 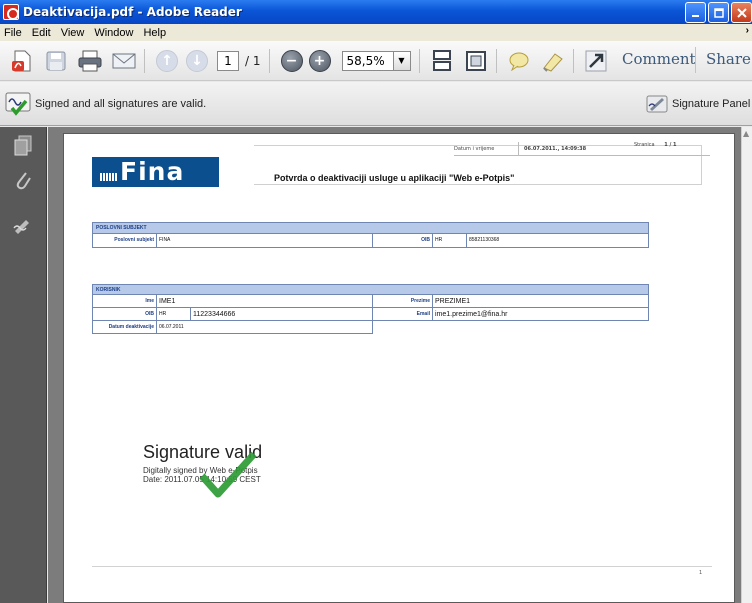 What do you see at coordinates (442, 61) in the screenshot?
I see `scrolling-mode-button` at bounding box center [442, 61].